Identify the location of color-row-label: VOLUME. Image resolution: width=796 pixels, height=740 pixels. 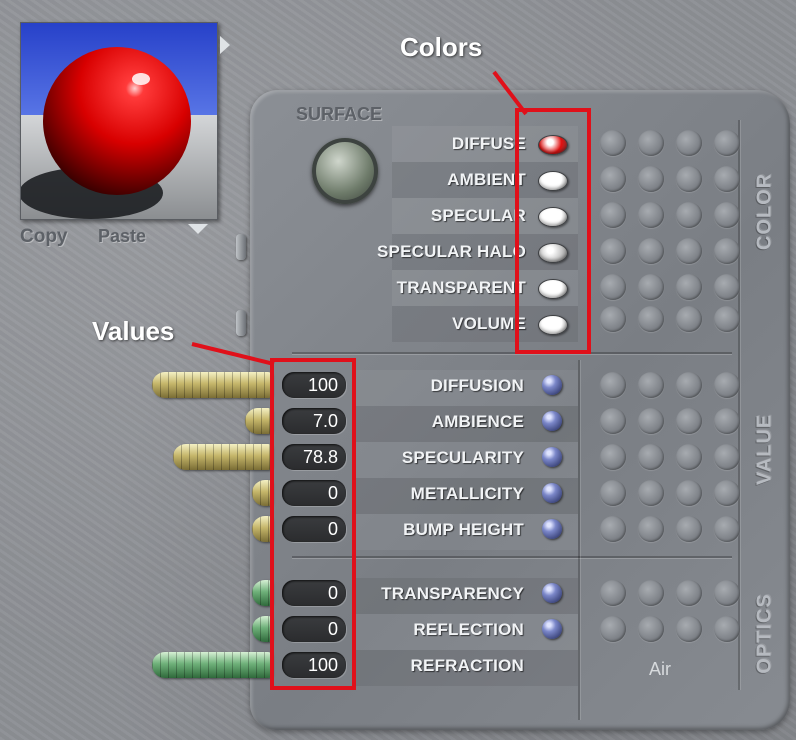
(489, 323).